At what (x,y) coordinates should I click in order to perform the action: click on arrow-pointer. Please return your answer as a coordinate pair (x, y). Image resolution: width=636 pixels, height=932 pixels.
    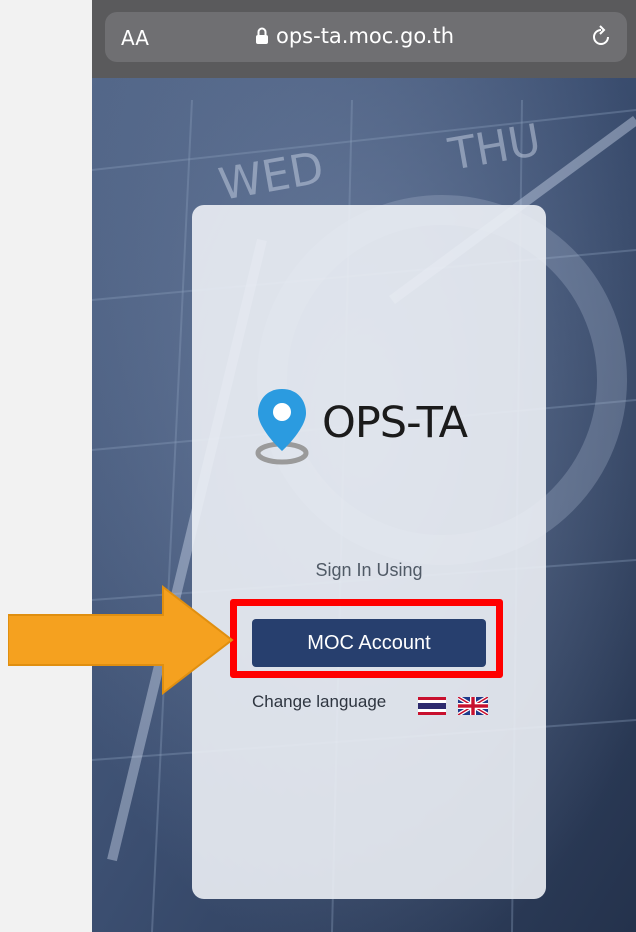
    Looking at the image, I should click on (121, 640).